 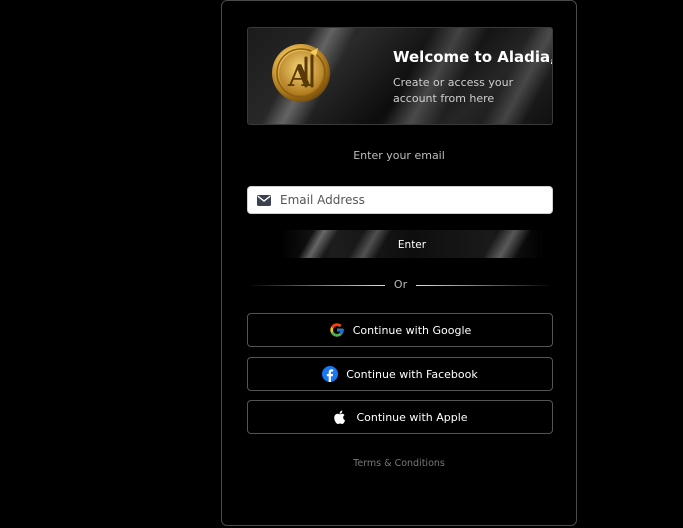 I want to click on google-icon, so click(x=337, y=330).